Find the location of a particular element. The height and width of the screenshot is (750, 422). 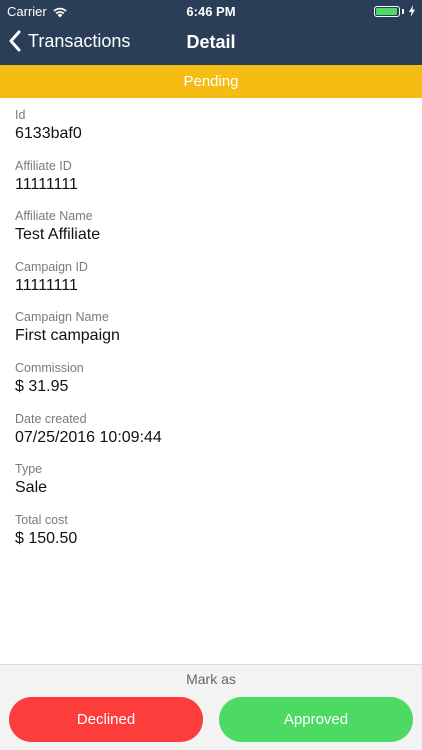

field-type: Type Sale is located at coordinates (211, 487).